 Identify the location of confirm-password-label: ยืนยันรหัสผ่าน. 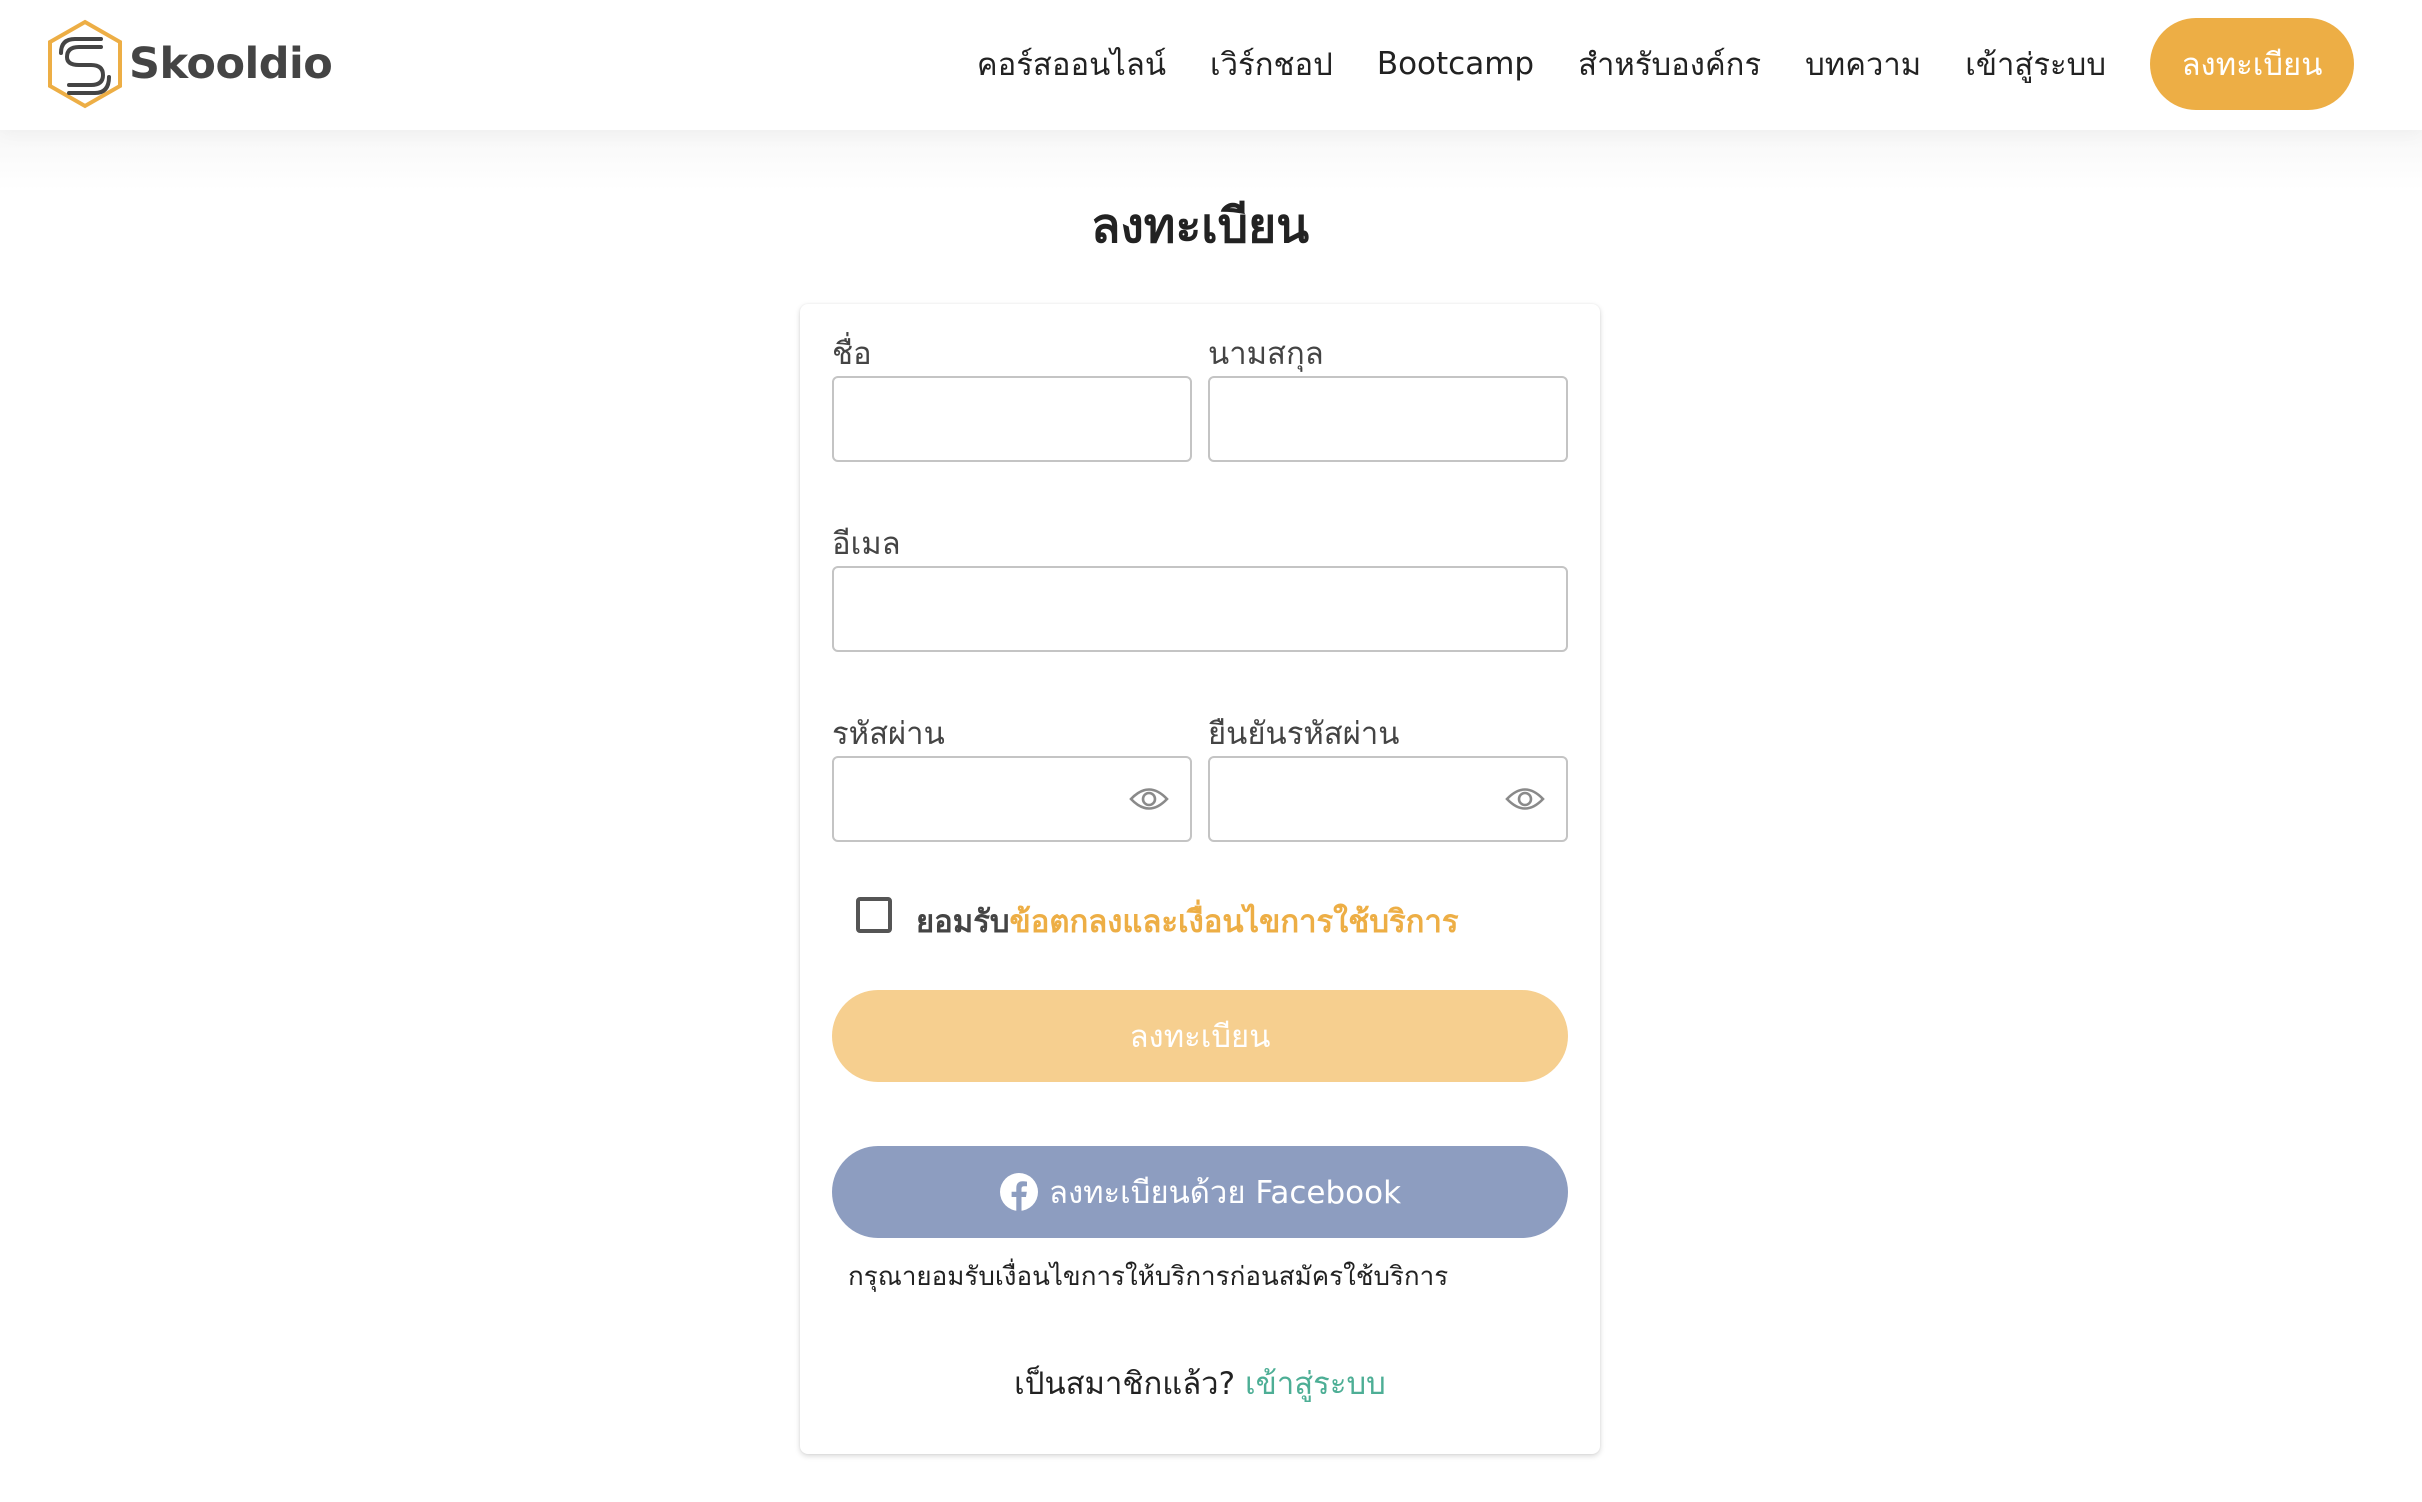
(1304, 734).